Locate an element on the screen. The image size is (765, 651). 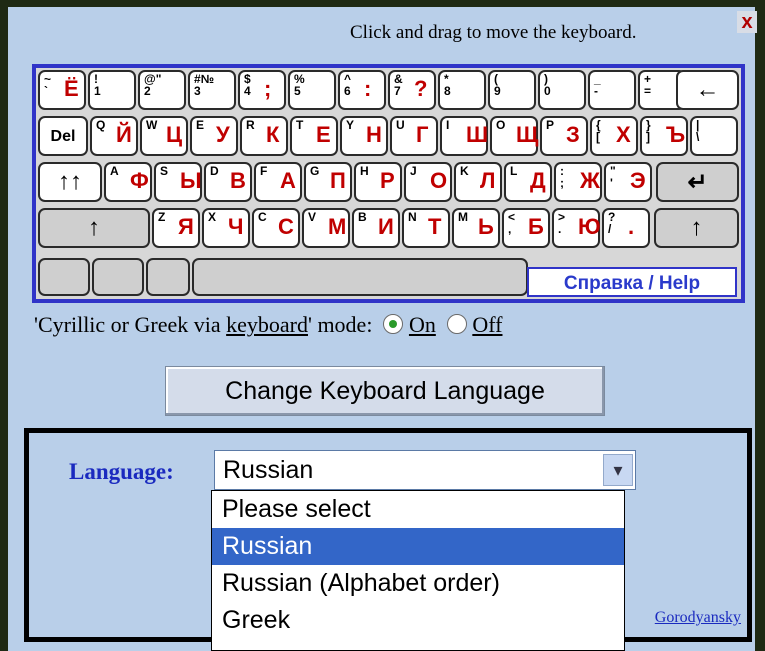
key-row4-7: < , Б is located at coordinates (526, 228).